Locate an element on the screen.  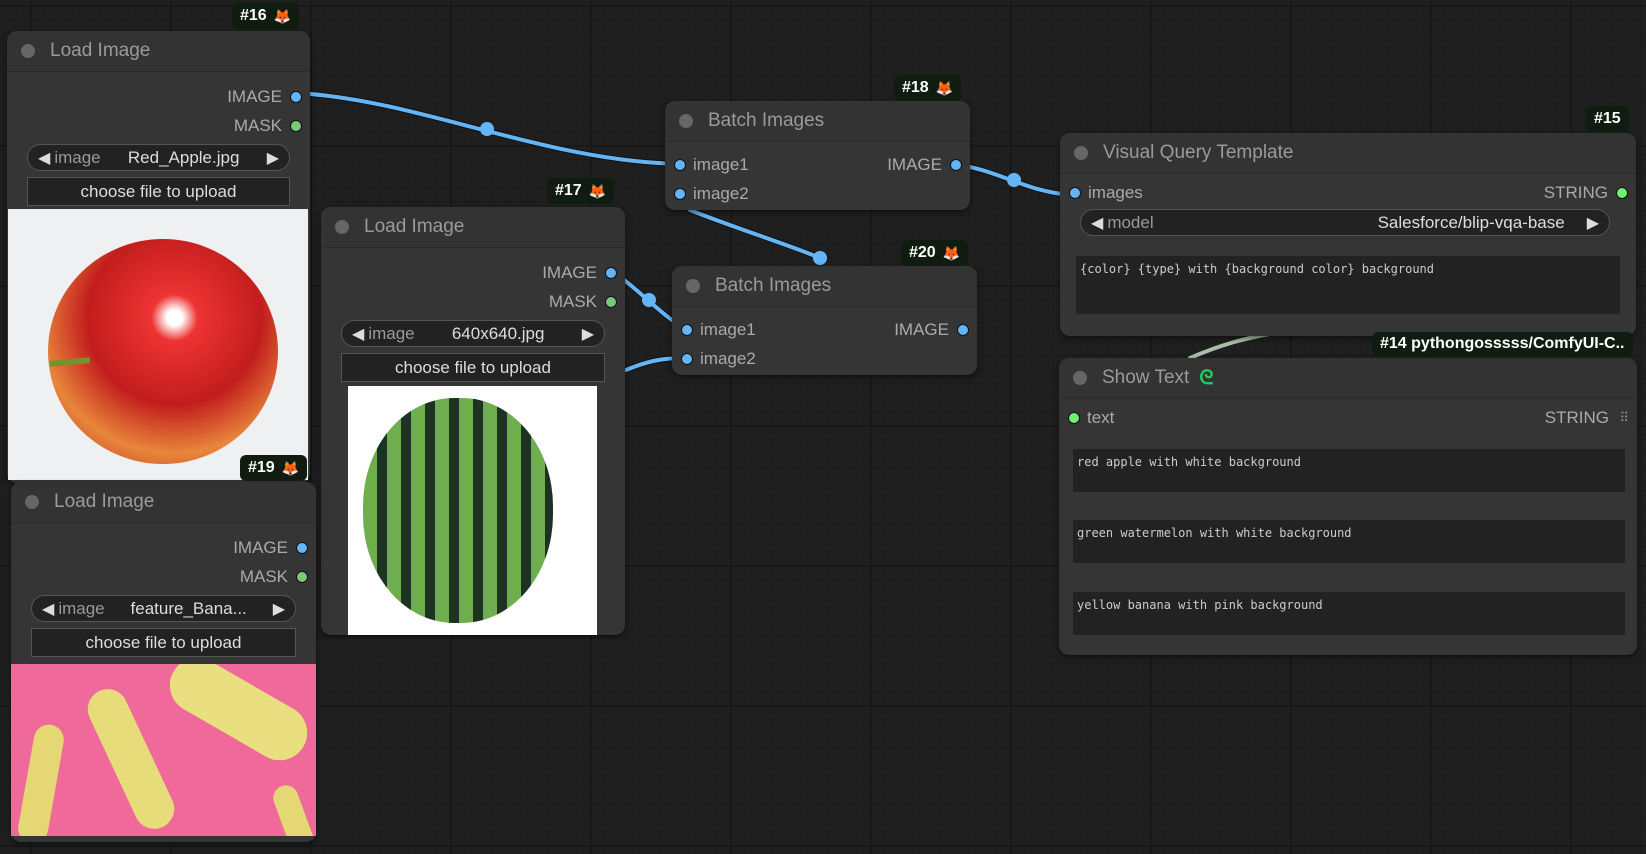
image-combo: ◀ image feature_Bana... ▶ is located at coordinates (163, 608).